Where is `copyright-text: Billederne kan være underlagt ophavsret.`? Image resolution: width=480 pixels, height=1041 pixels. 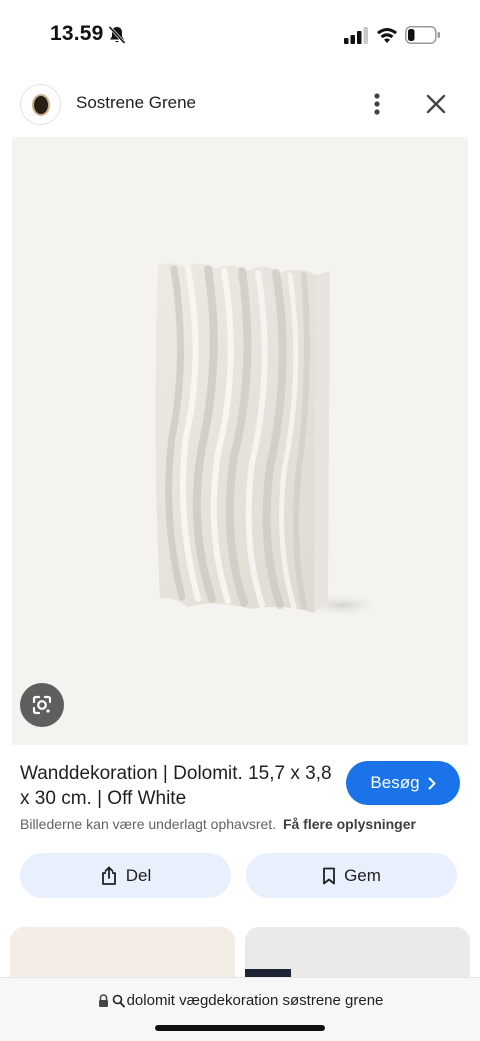 copyright-text: Billederne kan være underlagt ophavsret. is located at coordinates (148, 824).